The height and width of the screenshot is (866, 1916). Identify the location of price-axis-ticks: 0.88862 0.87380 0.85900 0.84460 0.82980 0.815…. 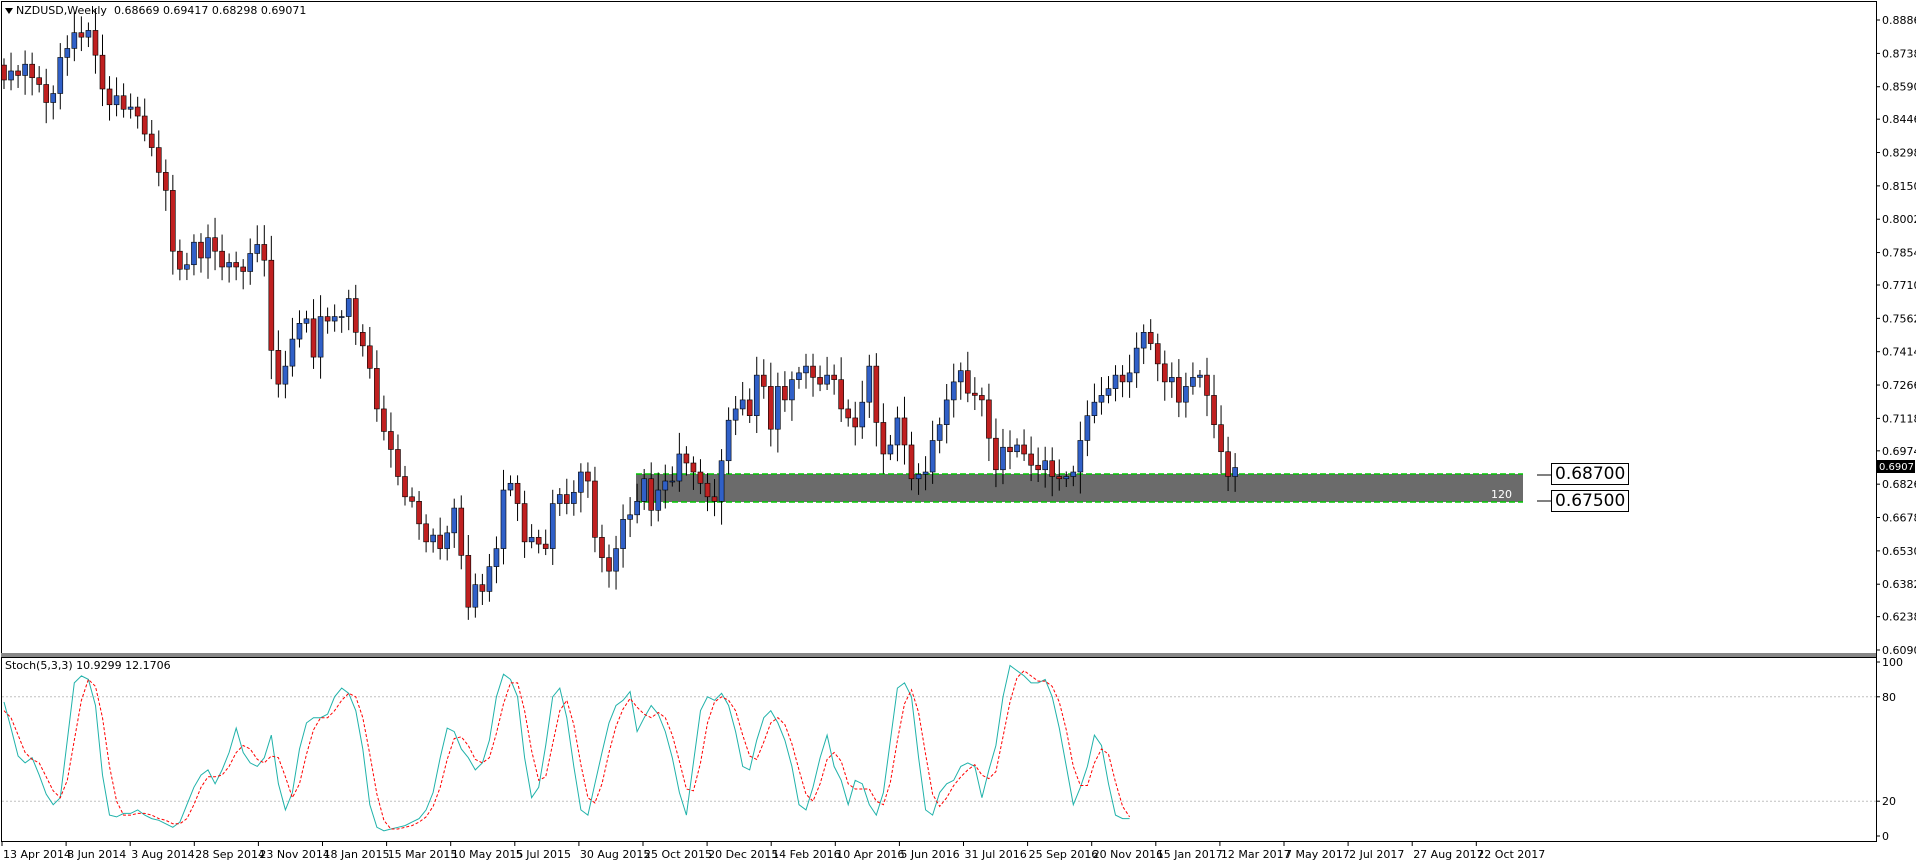
(1896, 335).